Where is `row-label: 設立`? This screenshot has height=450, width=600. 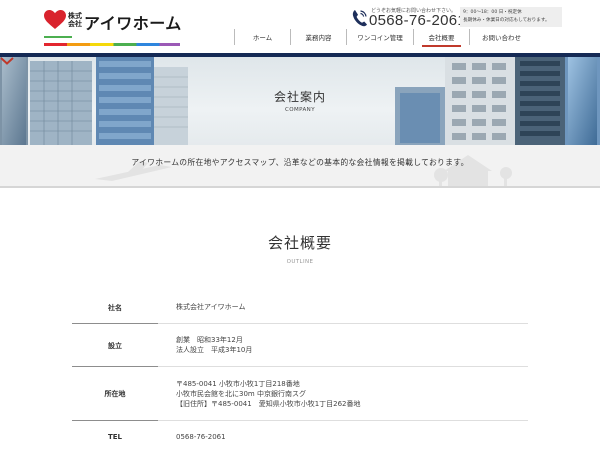 row-label: 設立 is located at coordinates (115, 346).